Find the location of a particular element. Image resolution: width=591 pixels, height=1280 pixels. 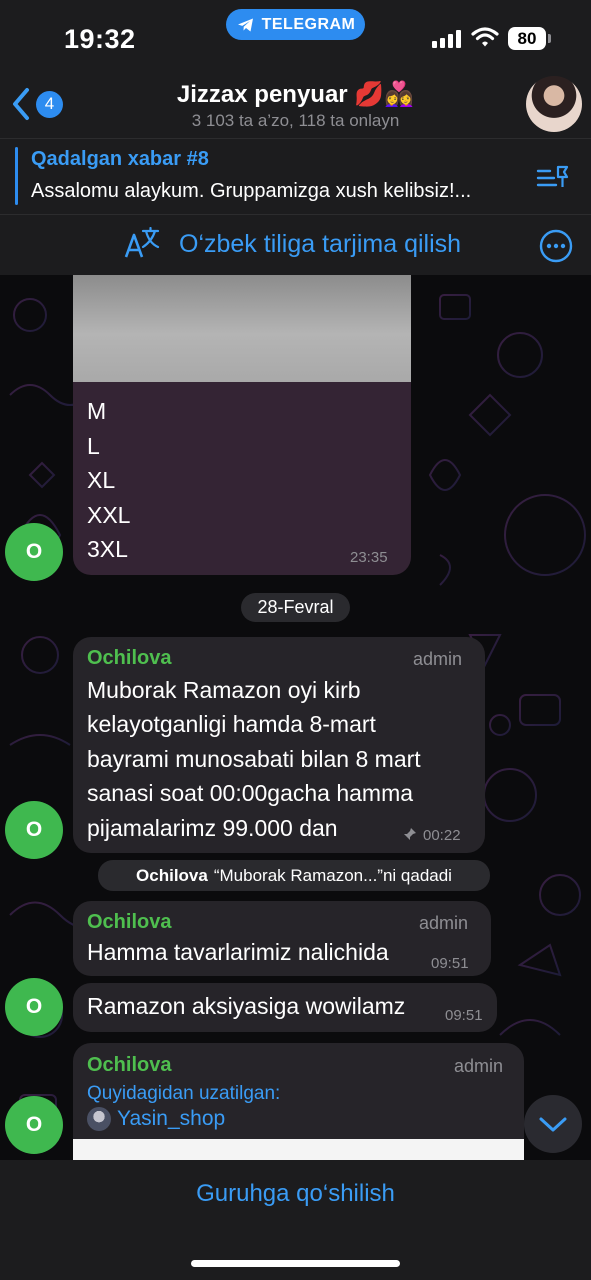

size-item: 3XL is located at coordinates (107, 549).